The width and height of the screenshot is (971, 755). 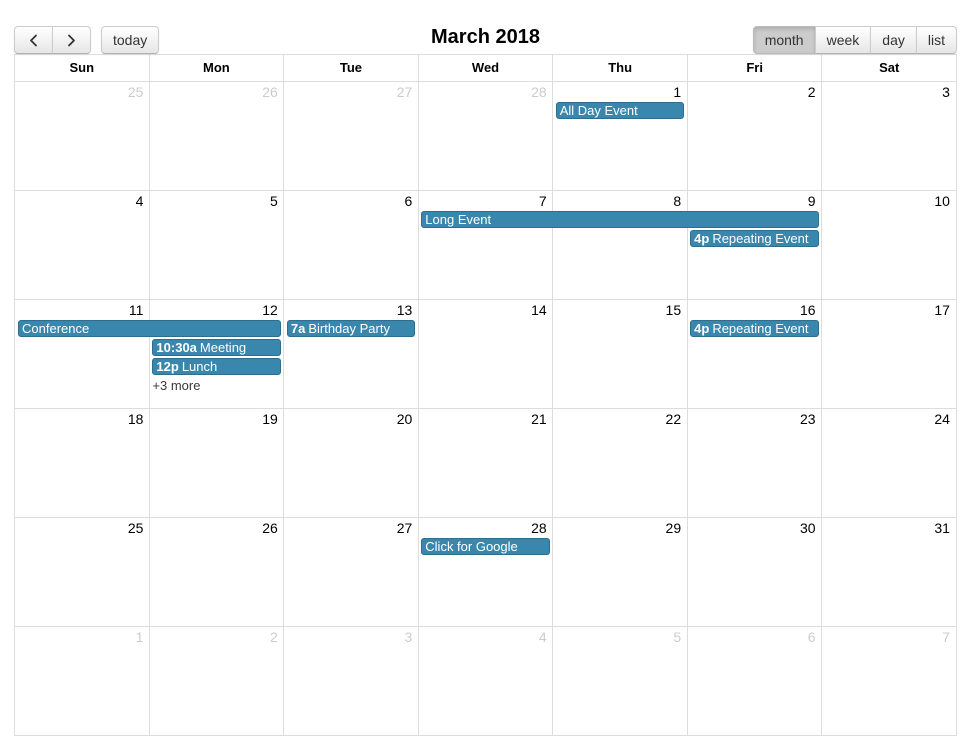 I want to click on event-title: Conference, so click(x=56, y=328).